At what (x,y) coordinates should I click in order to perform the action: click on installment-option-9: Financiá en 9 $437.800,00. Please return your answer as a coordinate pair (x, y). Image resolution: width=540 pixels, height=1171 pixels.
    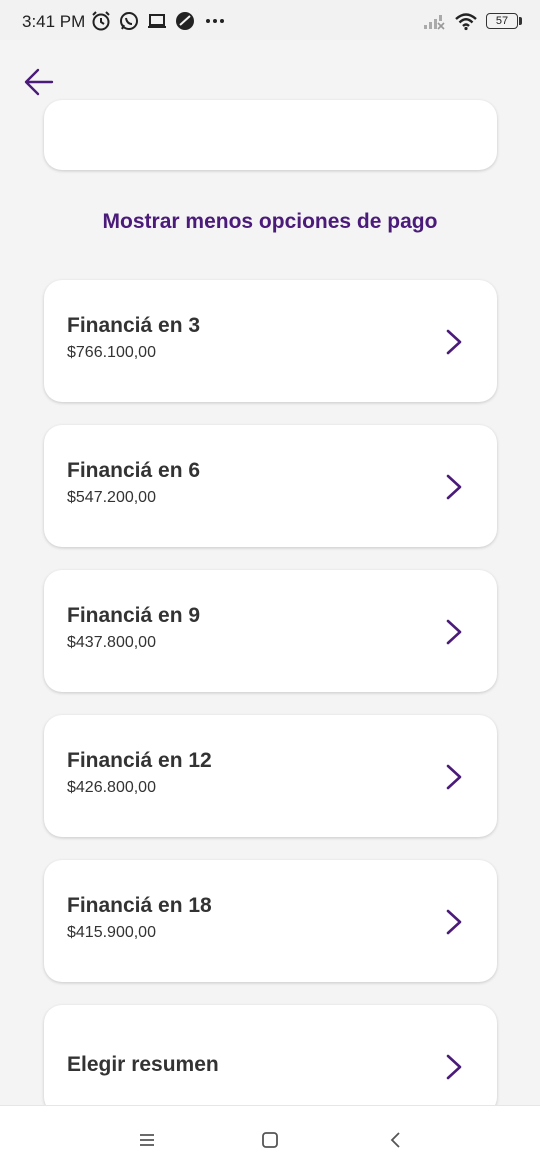
    Looking at the image, I should click on (270, 631).